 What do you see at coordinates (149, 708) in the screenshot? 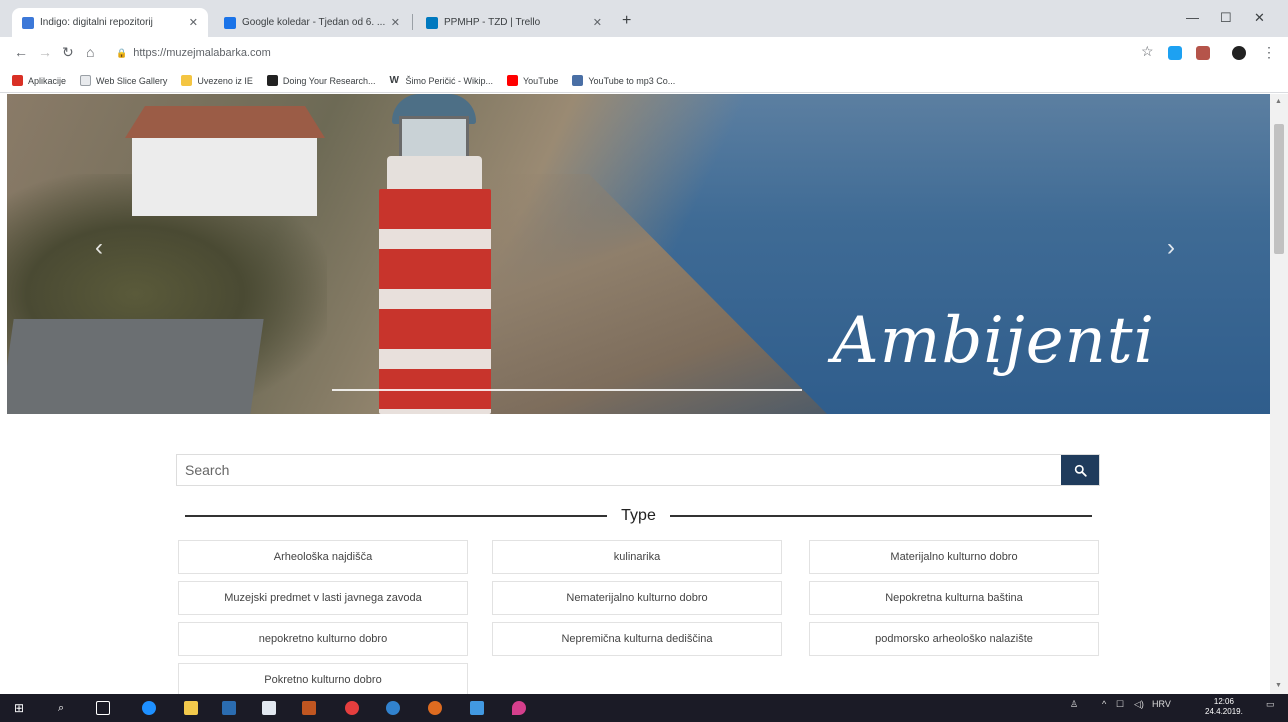
I see `edge-icon` at bounding box center [149, 708].